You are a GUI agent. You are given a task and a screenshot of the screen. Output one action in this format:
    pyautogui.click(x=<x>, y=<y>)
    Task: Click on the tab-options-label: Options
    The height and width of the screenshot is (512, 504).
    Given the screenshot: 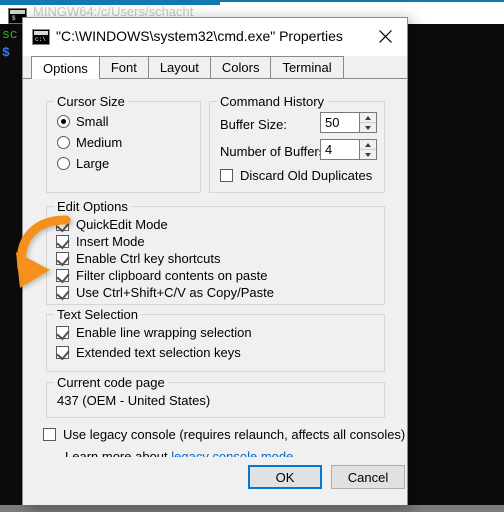 What is the action you would take?
    pyautogui.click(x=65, y=68)
    